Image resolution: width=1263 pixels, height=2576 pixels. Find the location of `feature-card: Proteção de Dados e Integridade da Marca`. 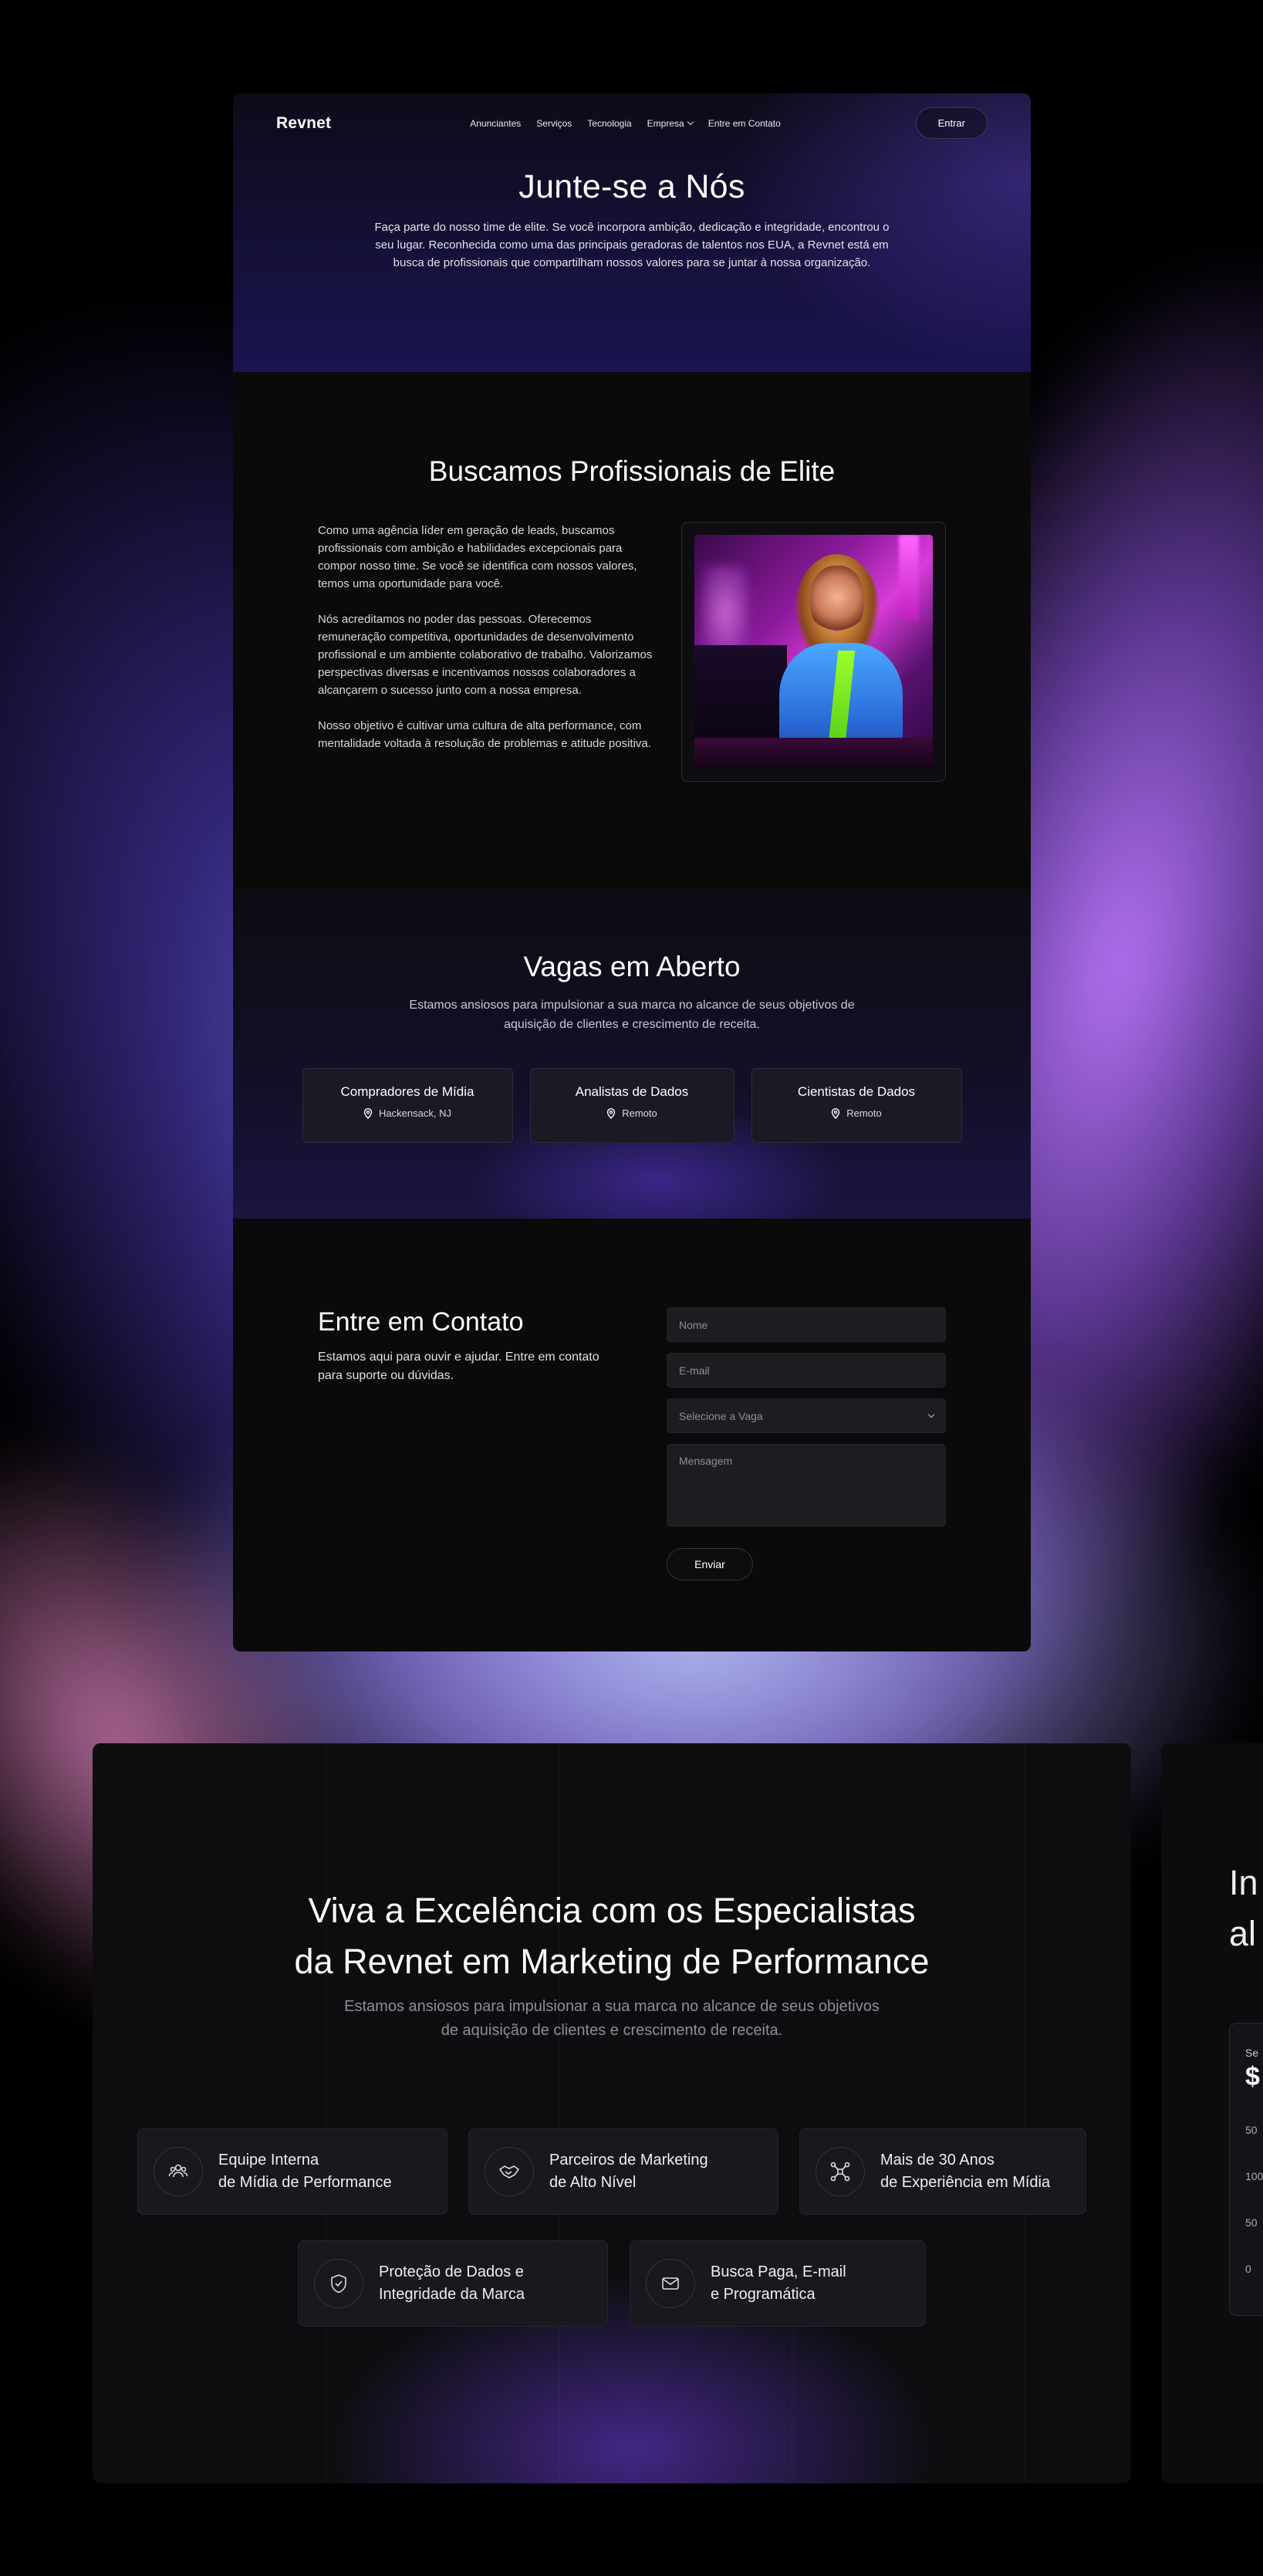

feature-card: Proteção de Dados e Integridade da Marca is located at coordinates (453, 2283).